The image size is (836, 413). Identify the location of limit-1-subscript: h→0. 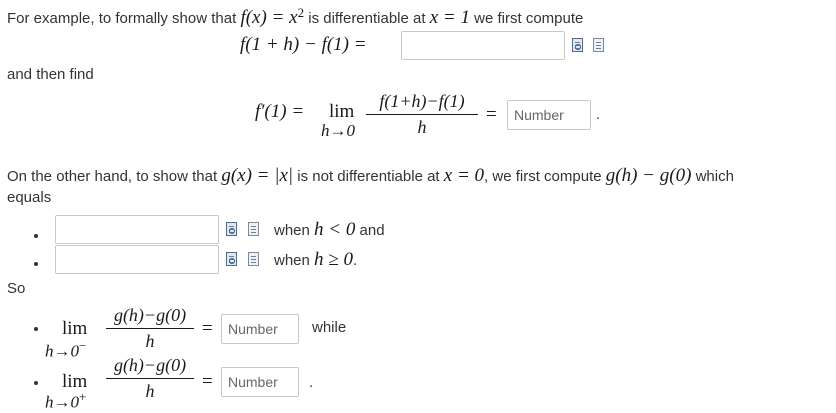
(62, 351).